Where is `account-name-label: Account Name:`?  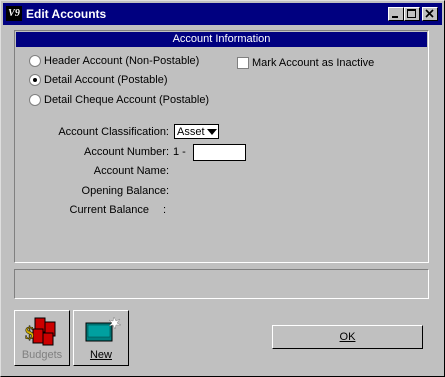 account-name-label: Account Name: is located at coordinates (131, 171).